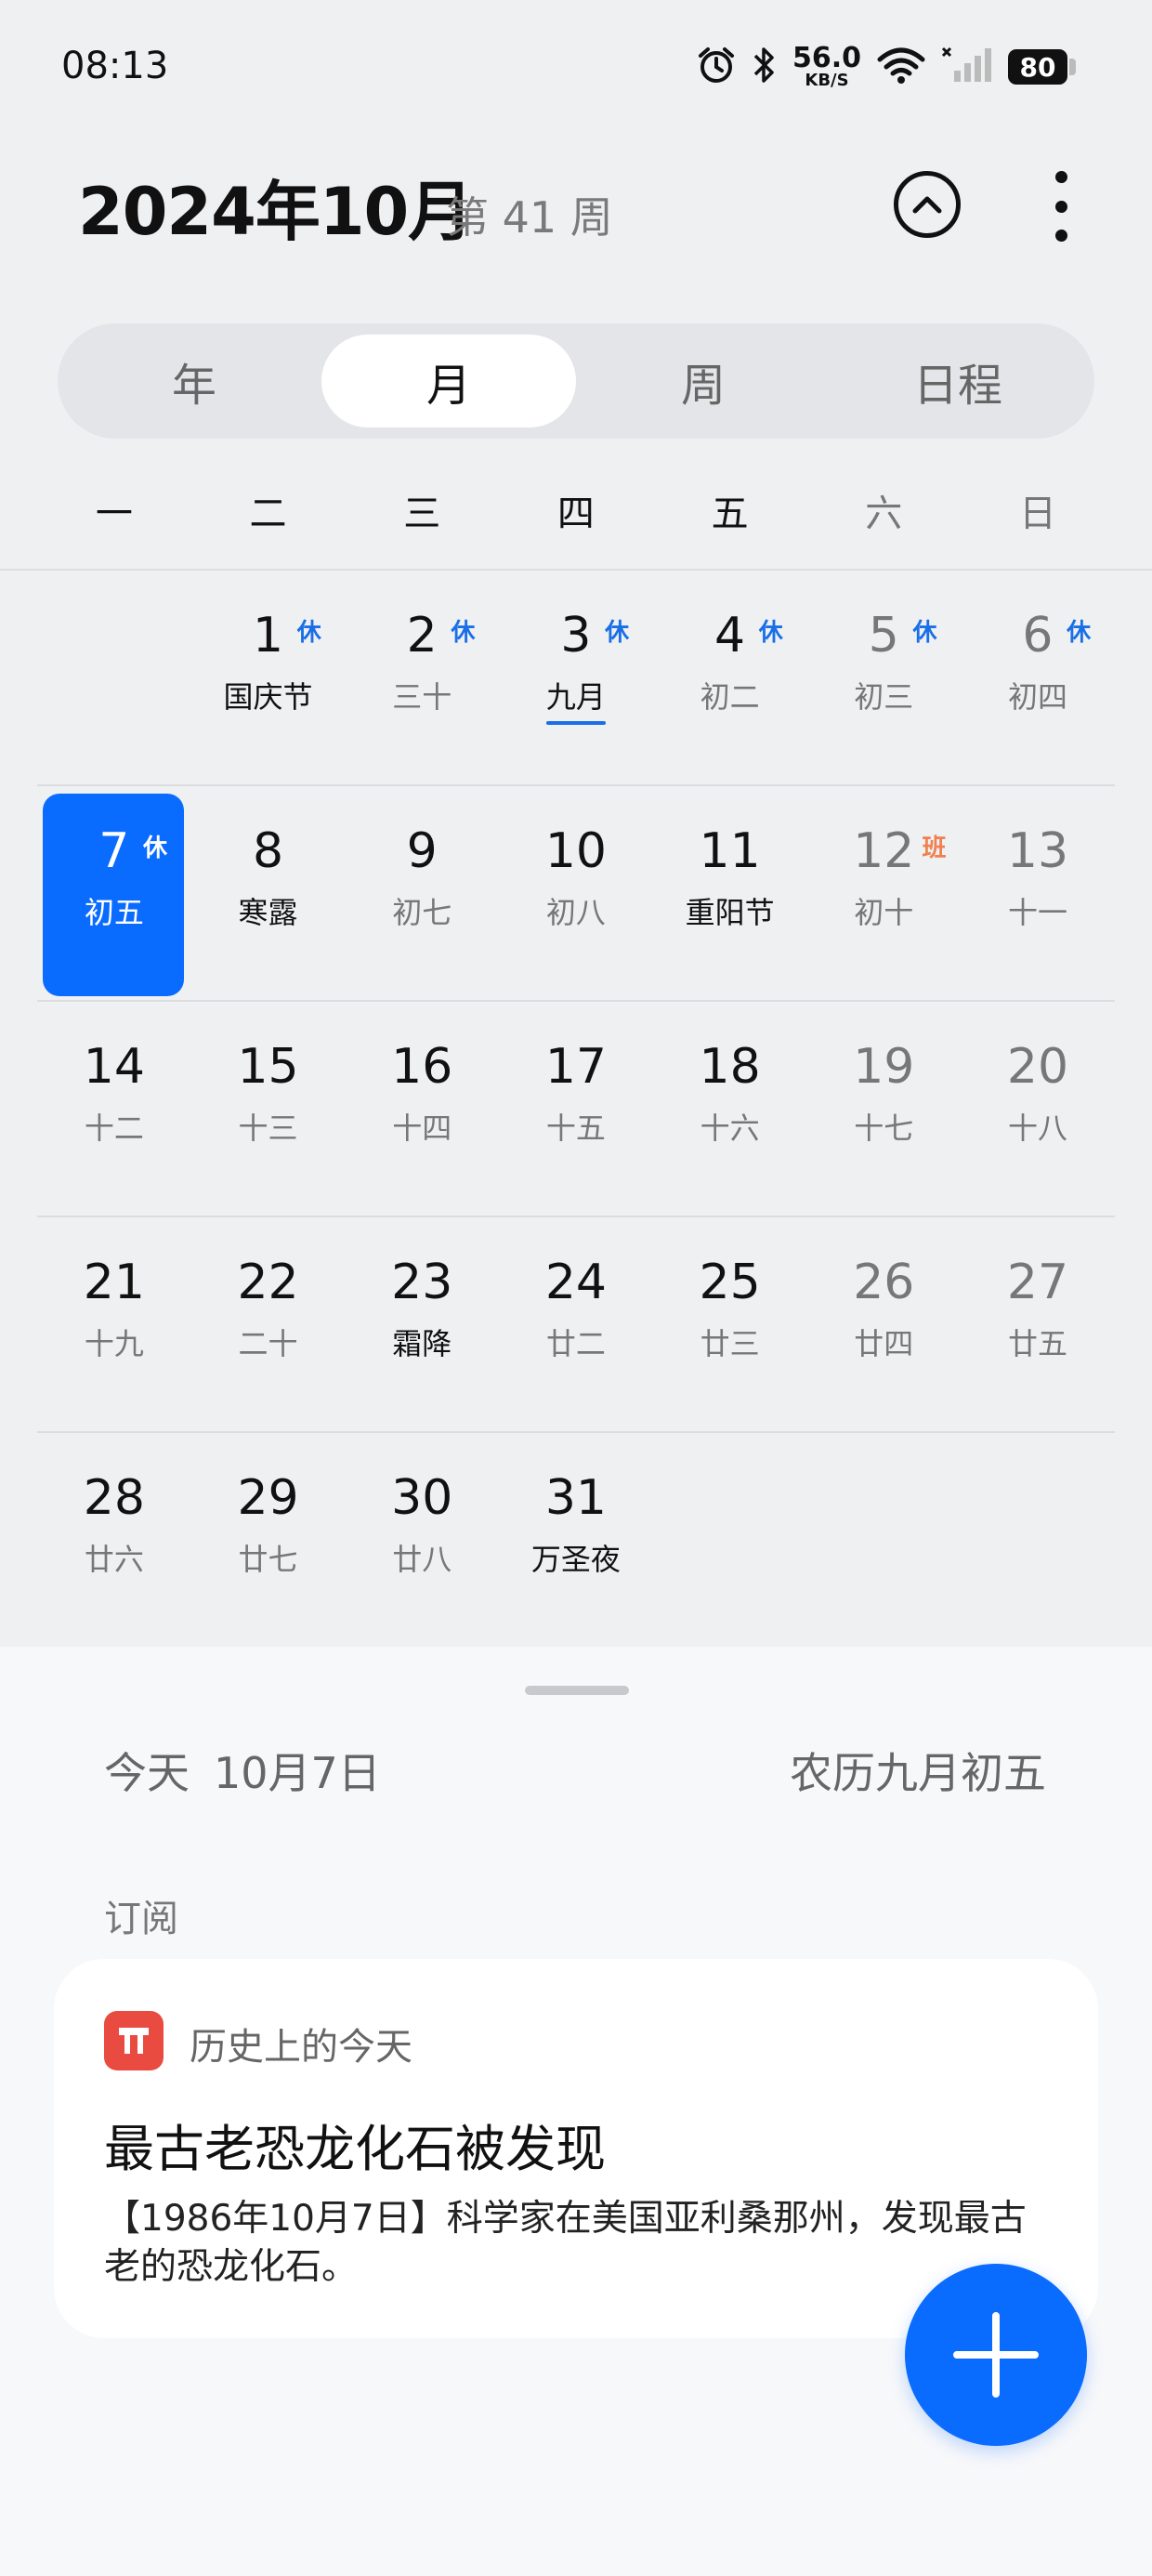 This screenshot has width=1152, height=2576. Describe the element at coordinates (703, 381) in the screenshot. I see `tab-2: 周` at that location.